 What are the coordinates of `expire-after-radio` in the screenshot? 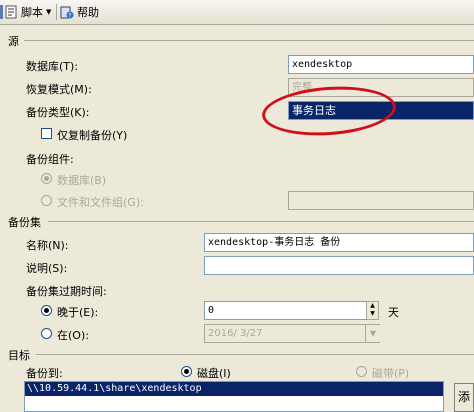 It's located at (46, 310).